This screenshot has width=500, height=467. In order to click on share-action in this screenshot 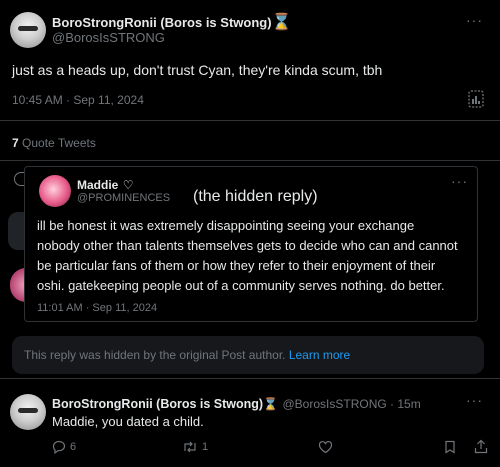, I will do `click(481, 446)`.